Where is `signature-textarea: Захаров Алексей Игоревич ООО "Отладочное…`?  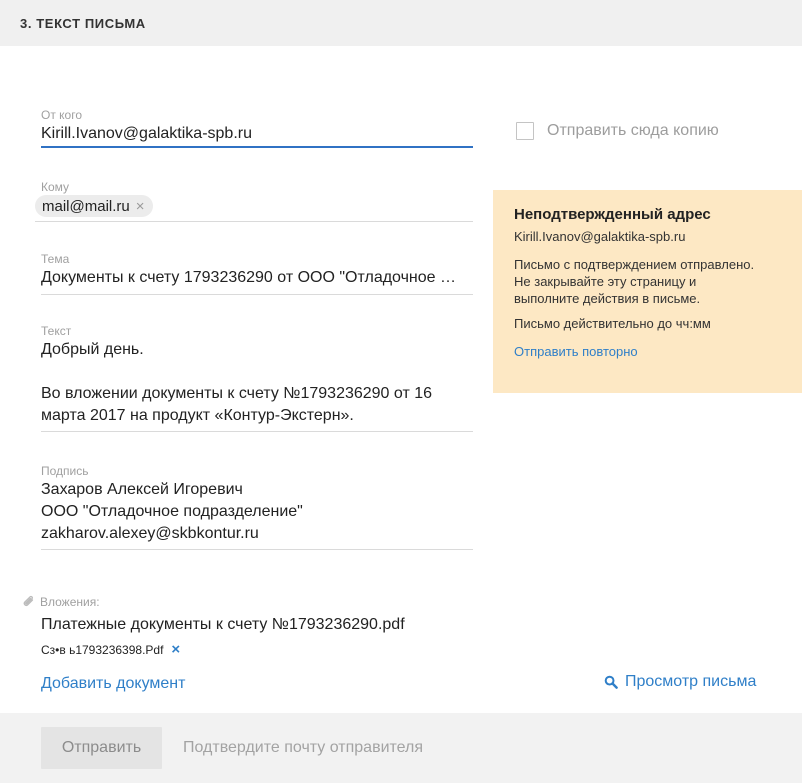 signature-textarea: Захаров Алексей Игоревич ООО "Отладочное… is located at coordinates (257, 514).